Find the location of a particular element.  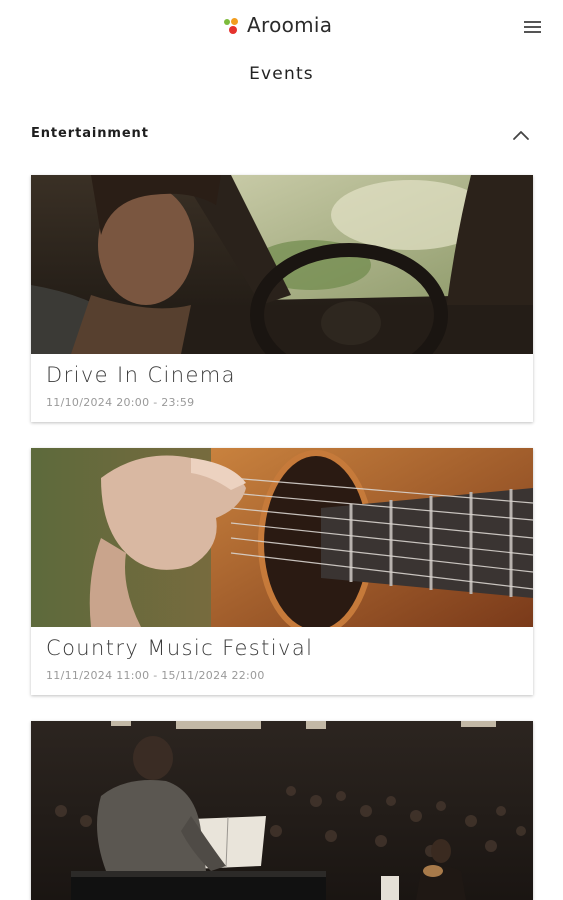

top-bar: Aroomia is located at coordinates (281, 26).